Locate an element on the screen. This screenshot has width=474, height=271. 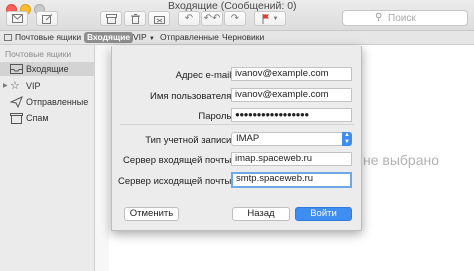
outgoing-server-label: Сервер исходящей почты: is located at coordinates (176, 181).